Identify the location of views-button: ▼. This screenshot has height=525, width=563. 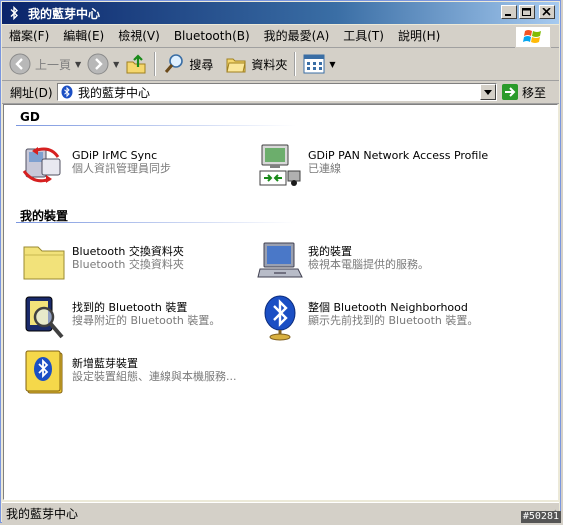
(319, 64).